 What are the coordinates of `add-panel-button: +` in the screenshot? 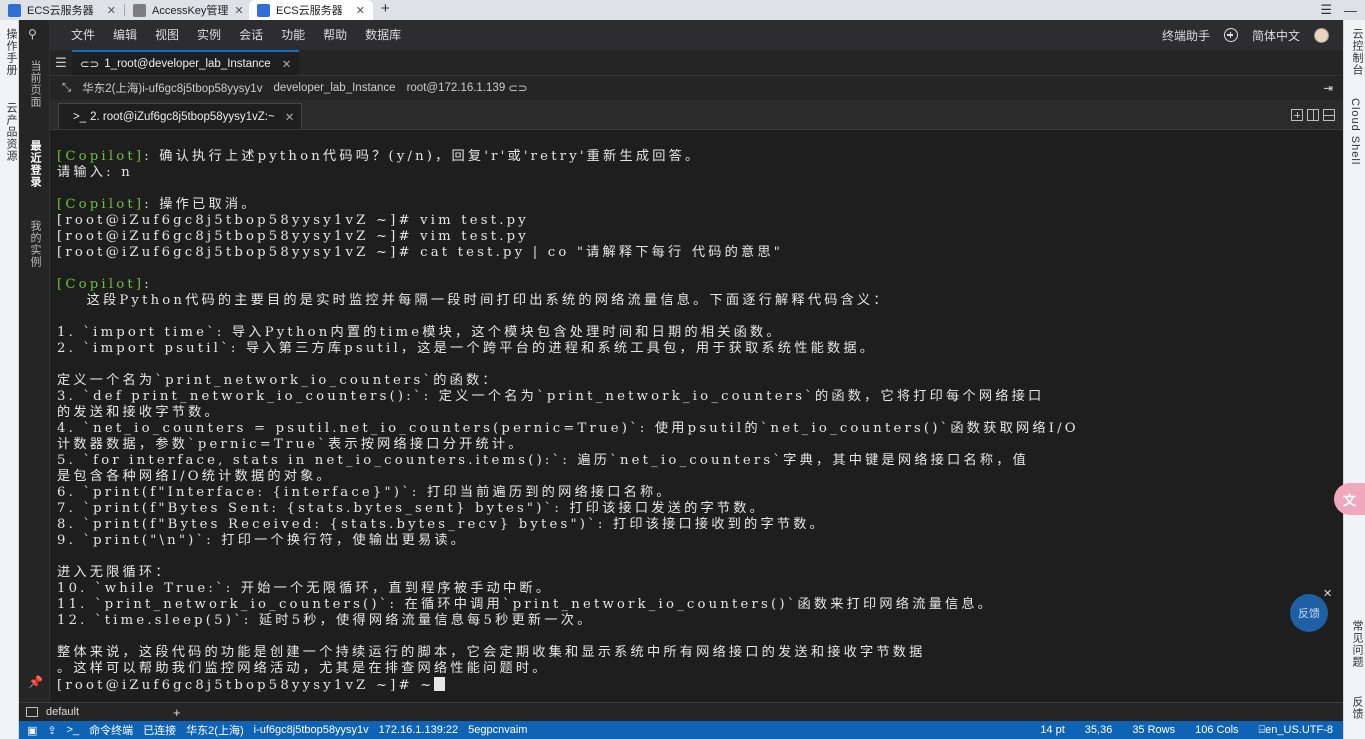 It's located at (177, 712).